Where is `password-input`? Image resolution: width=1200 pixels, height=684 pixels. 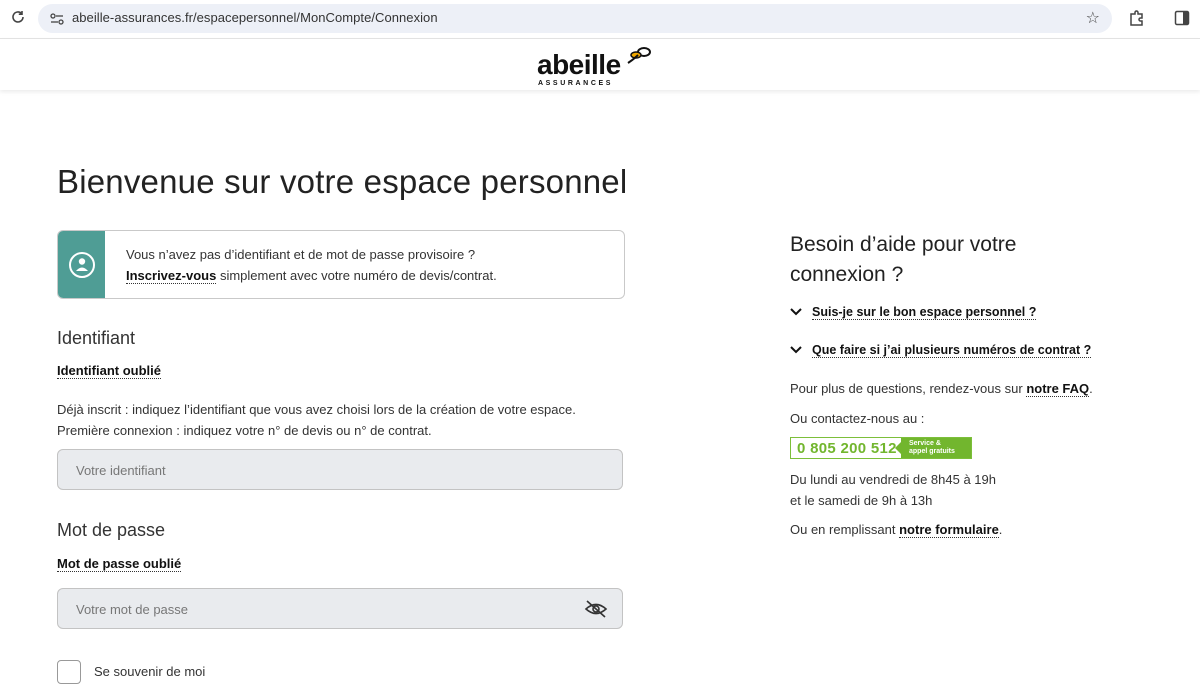 password-input is located at coordinates (308, 609).